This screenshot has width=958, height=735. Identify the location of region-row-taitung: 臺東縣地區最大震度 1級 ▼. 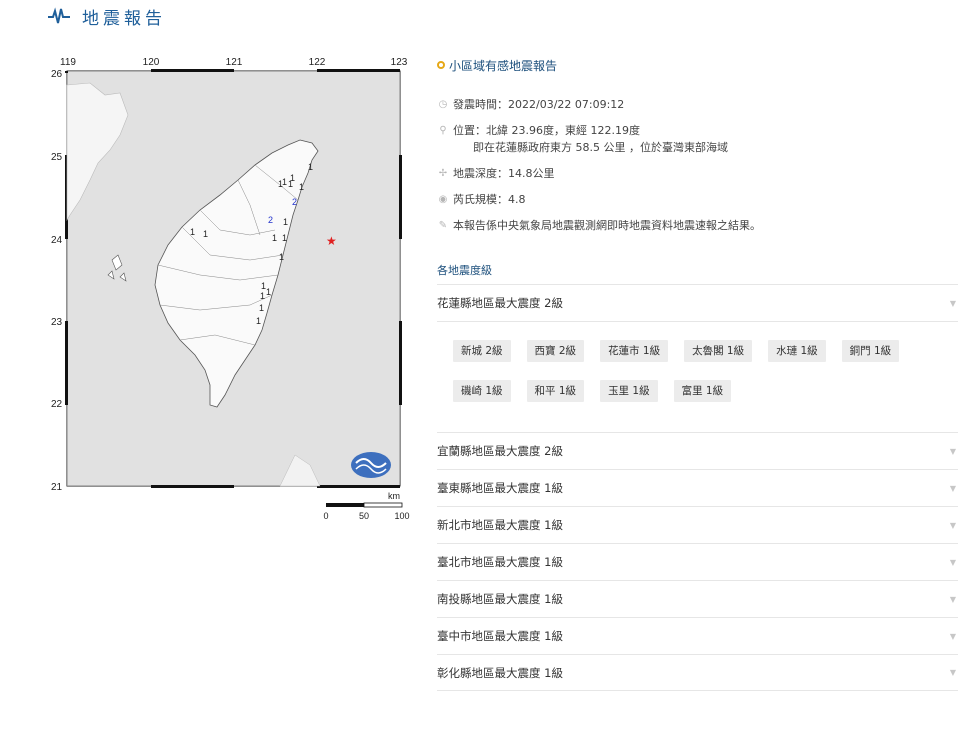
(697, 487).